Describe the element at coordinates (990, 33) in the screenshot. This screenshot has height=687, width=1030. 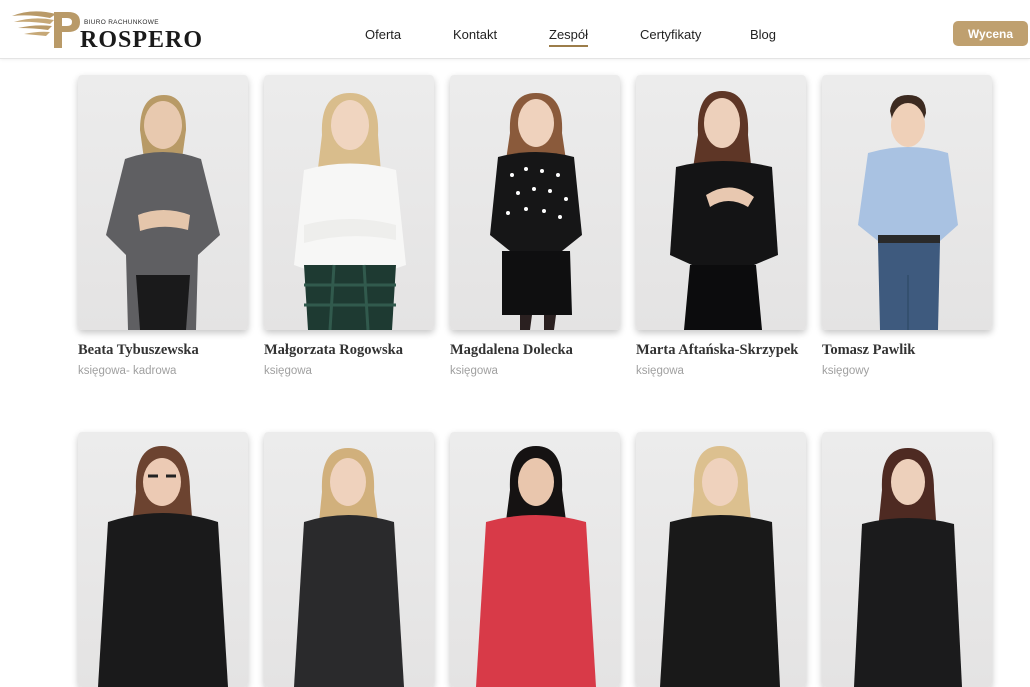
I see `quote-button: Wycena` at that location.